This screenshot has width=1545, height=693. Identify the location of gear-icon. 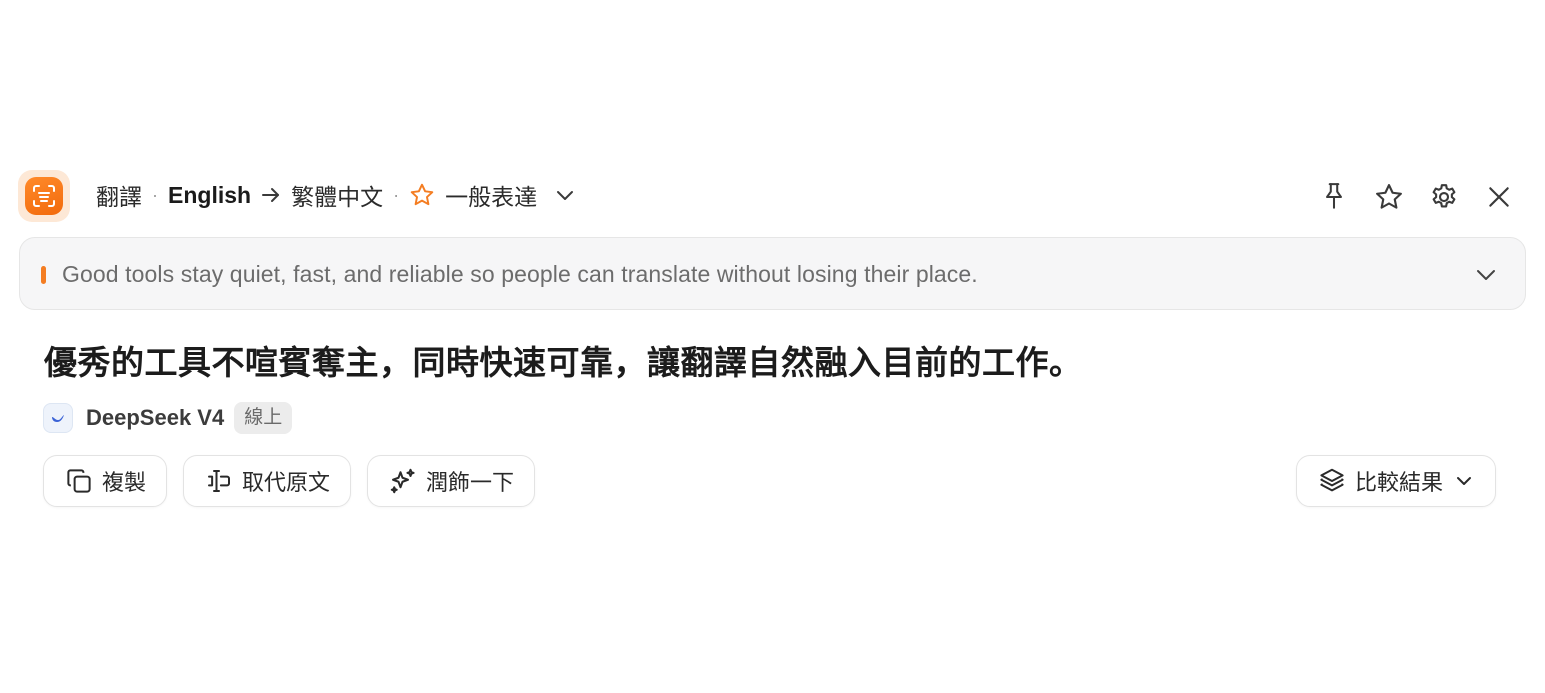
(1444, 196).